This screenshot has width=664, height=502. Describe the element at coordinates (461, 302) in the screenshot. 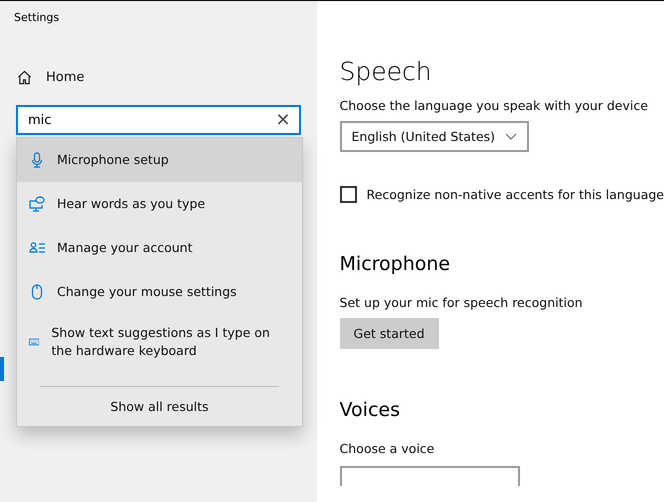

I see `microphone-description: Set up your mic for speech recognition` at that location.